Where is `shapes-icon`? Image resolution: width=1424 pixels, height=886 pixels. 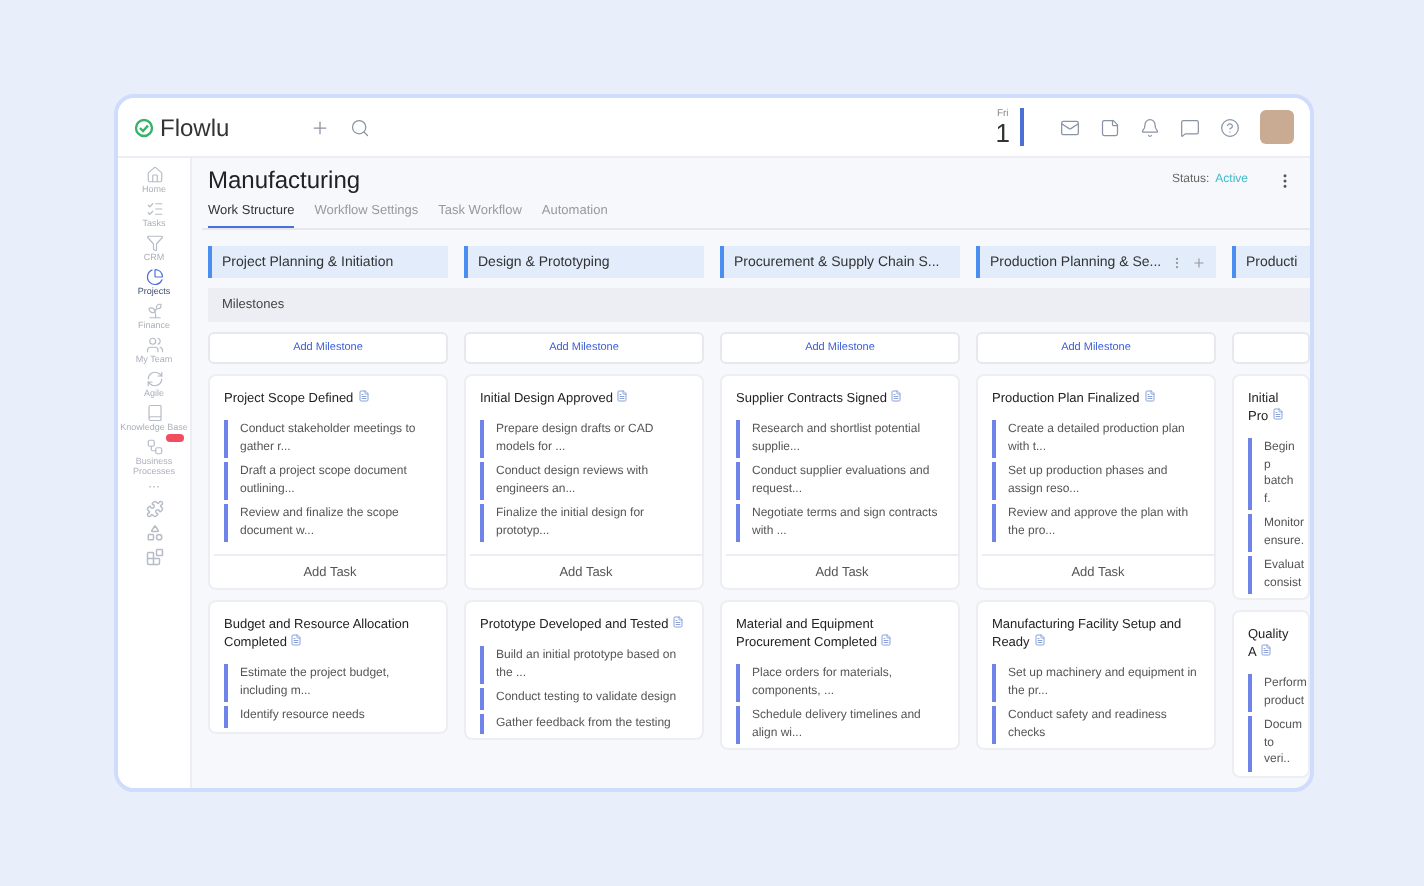 shapes-icon is located at coordinates (154, 533).